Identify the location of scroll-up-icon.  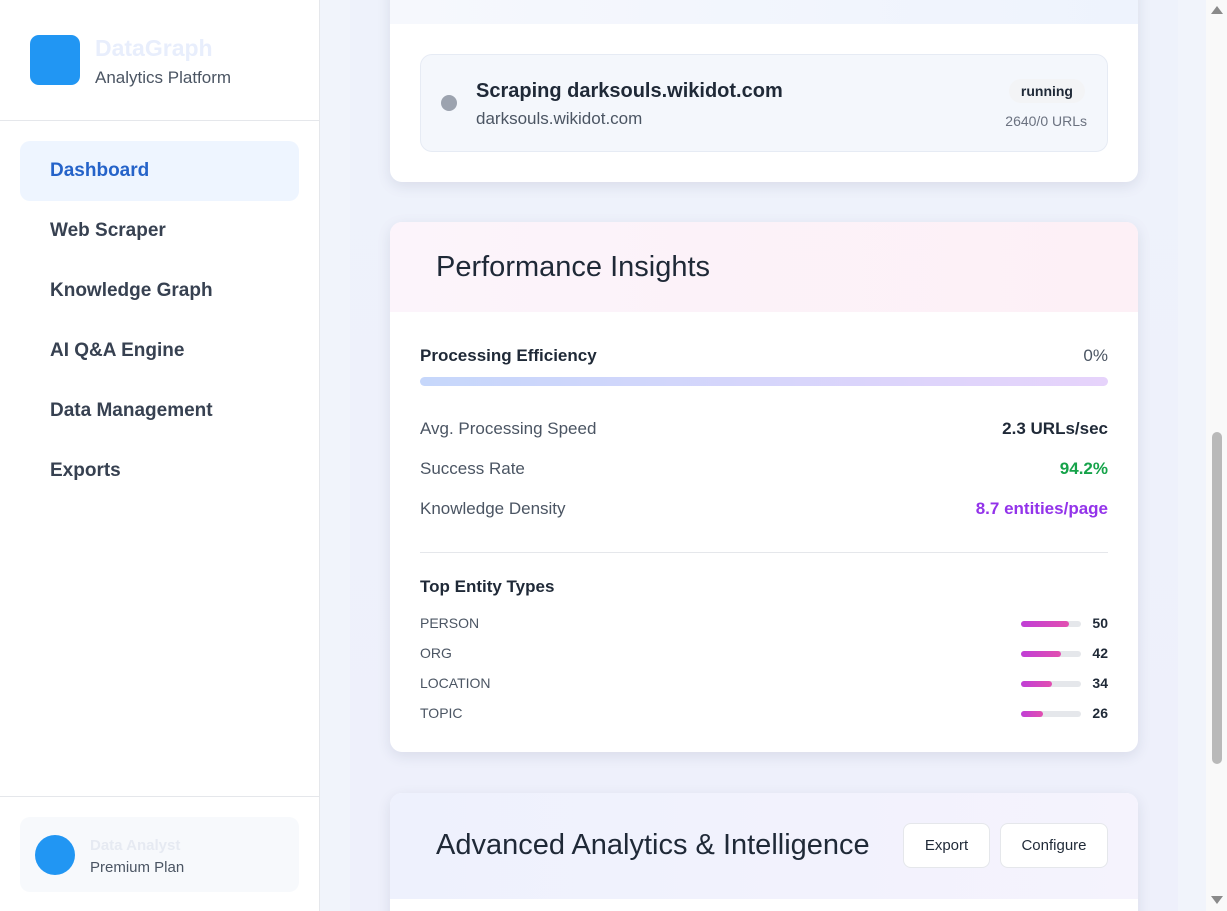
(1217, 10).